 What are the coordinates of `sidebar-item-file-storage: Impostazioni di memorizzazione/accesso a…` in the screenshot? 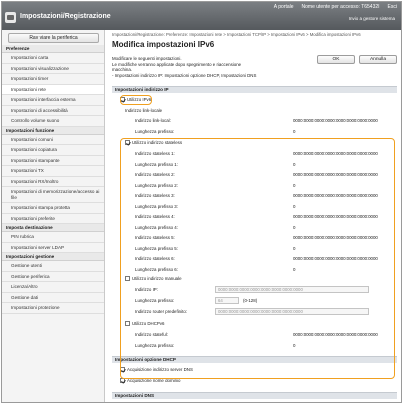 It's located at (53, 195).